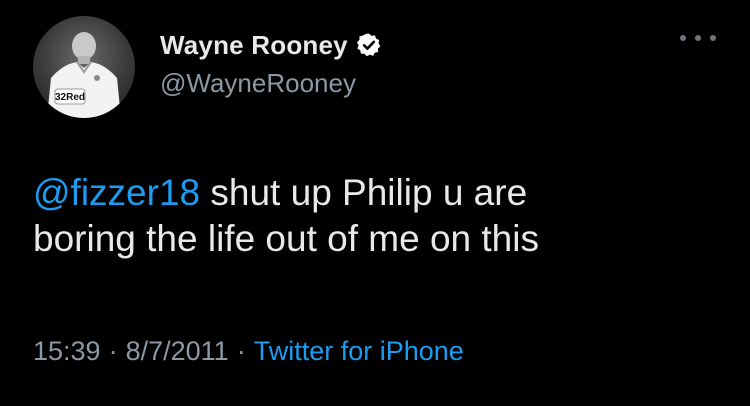 This screenshot has width=750, height=406. What do you see at coordinates (70, 97) in the screenshot?
I see `avatar-sponsor-text: 32Red` at bounding box center [70, 97].